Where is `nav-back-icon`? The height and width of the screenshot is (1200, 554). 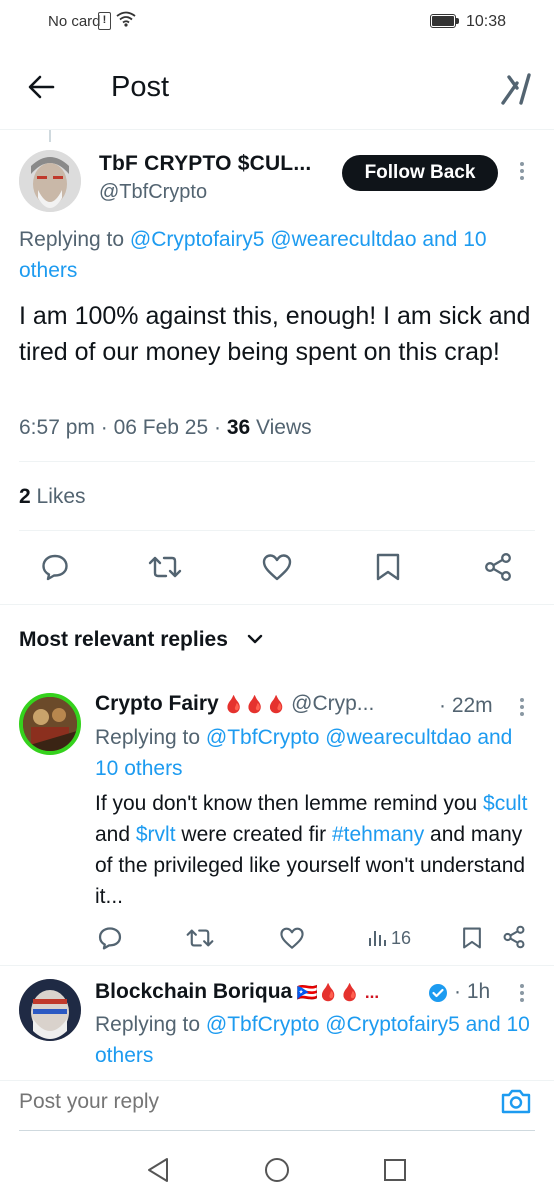
nav-back-icon is located at coordinates (158, 1172).